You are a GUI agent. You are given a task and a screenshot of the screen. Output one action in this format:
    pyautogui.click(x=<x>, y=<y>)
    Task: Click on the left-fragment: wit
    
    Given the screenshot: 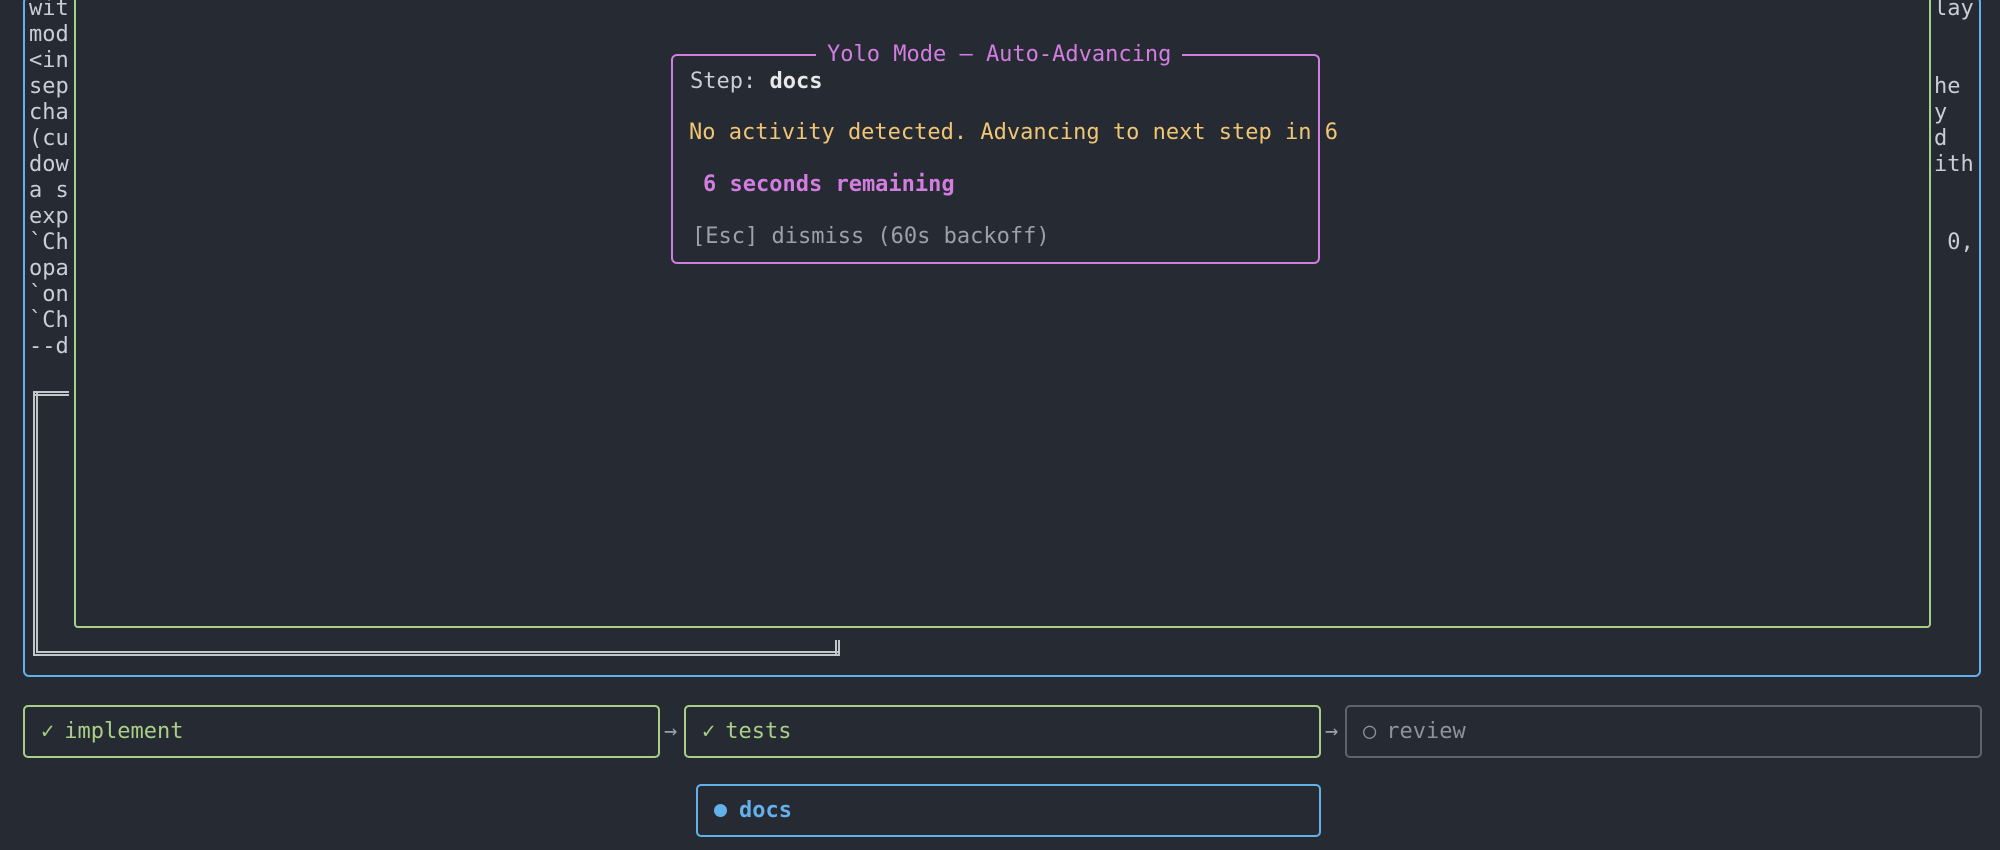 What is the action you would take?
    pyautogui.click(x=49, y=10)
    